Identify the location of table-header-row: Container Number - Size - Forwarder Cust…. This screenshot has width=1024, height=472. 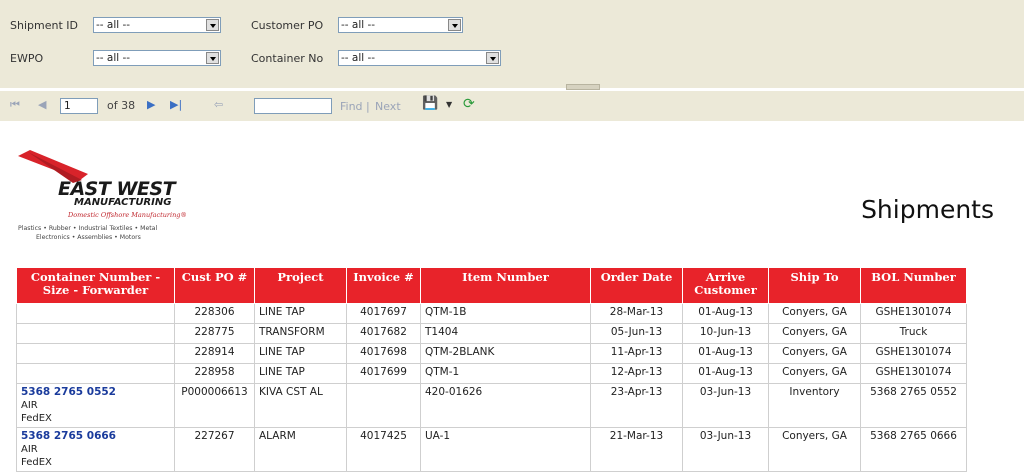
(491, 285).